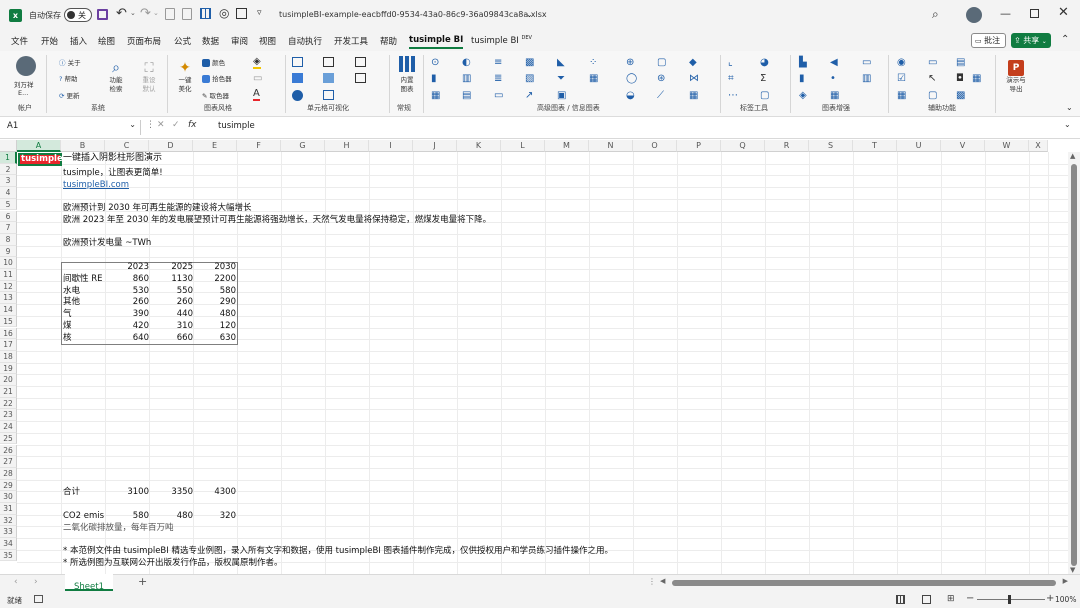  Describe the element at coordinates (1065, 581) in the screenshot. I see `scroll-right-icon: ▶` at that location.